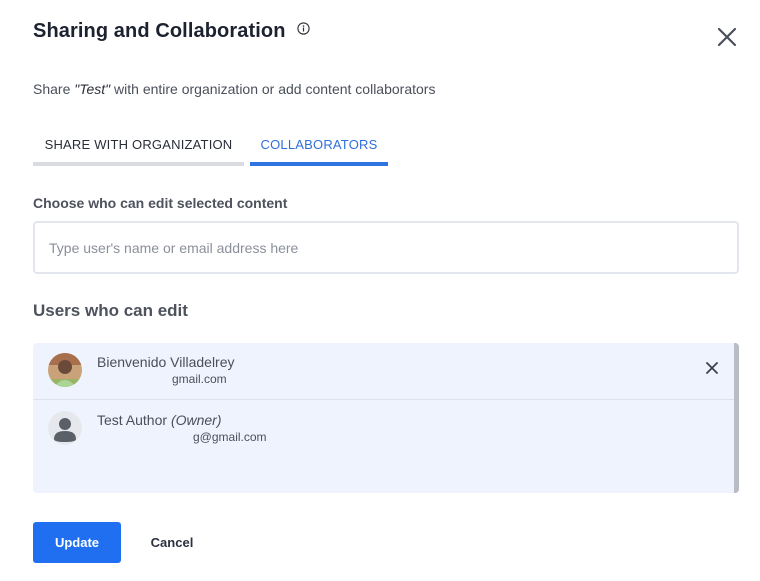  Describe the element at coordinates (54, 89) in the screenshot. I see `subtitle-prefix: Share` at that location.